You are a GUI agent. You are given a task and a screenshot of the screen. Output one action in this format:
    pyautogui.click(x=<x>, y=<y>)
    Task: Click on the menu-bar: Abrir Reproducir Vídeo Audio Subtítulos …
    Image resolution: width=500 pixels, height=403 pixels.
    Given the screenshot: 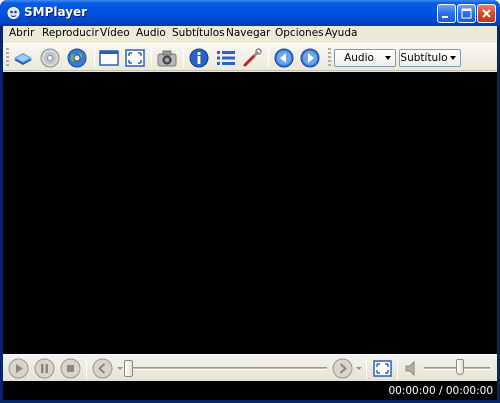 What is the action you would take?
    pyautogui.click(x=250, y=34)
    